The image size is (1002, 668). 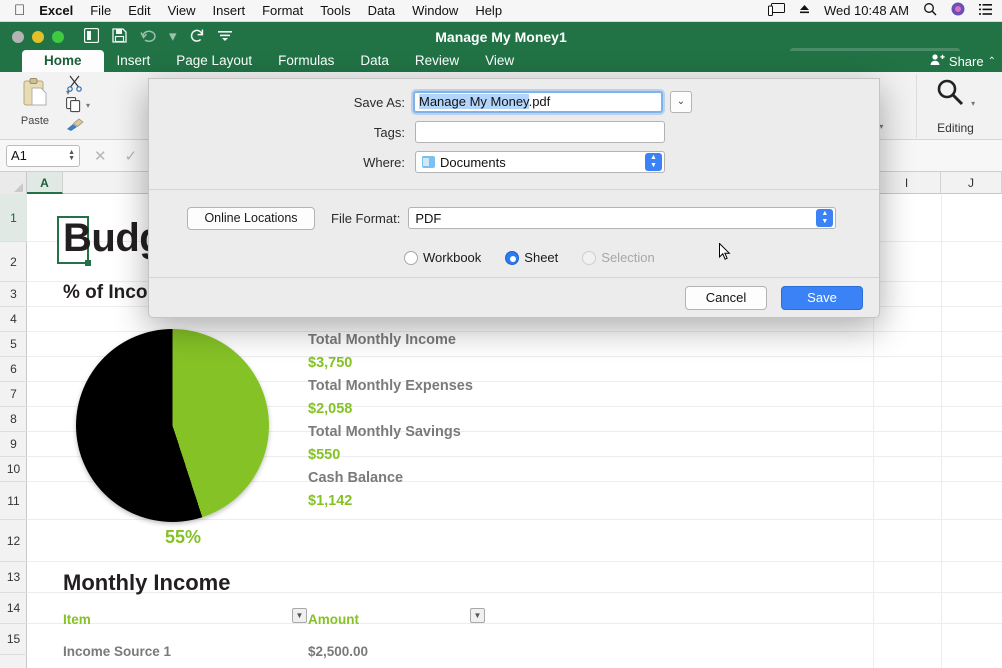 I want to click on save-as-input: Manage My Money.pdf, so click(x=538, y=102).